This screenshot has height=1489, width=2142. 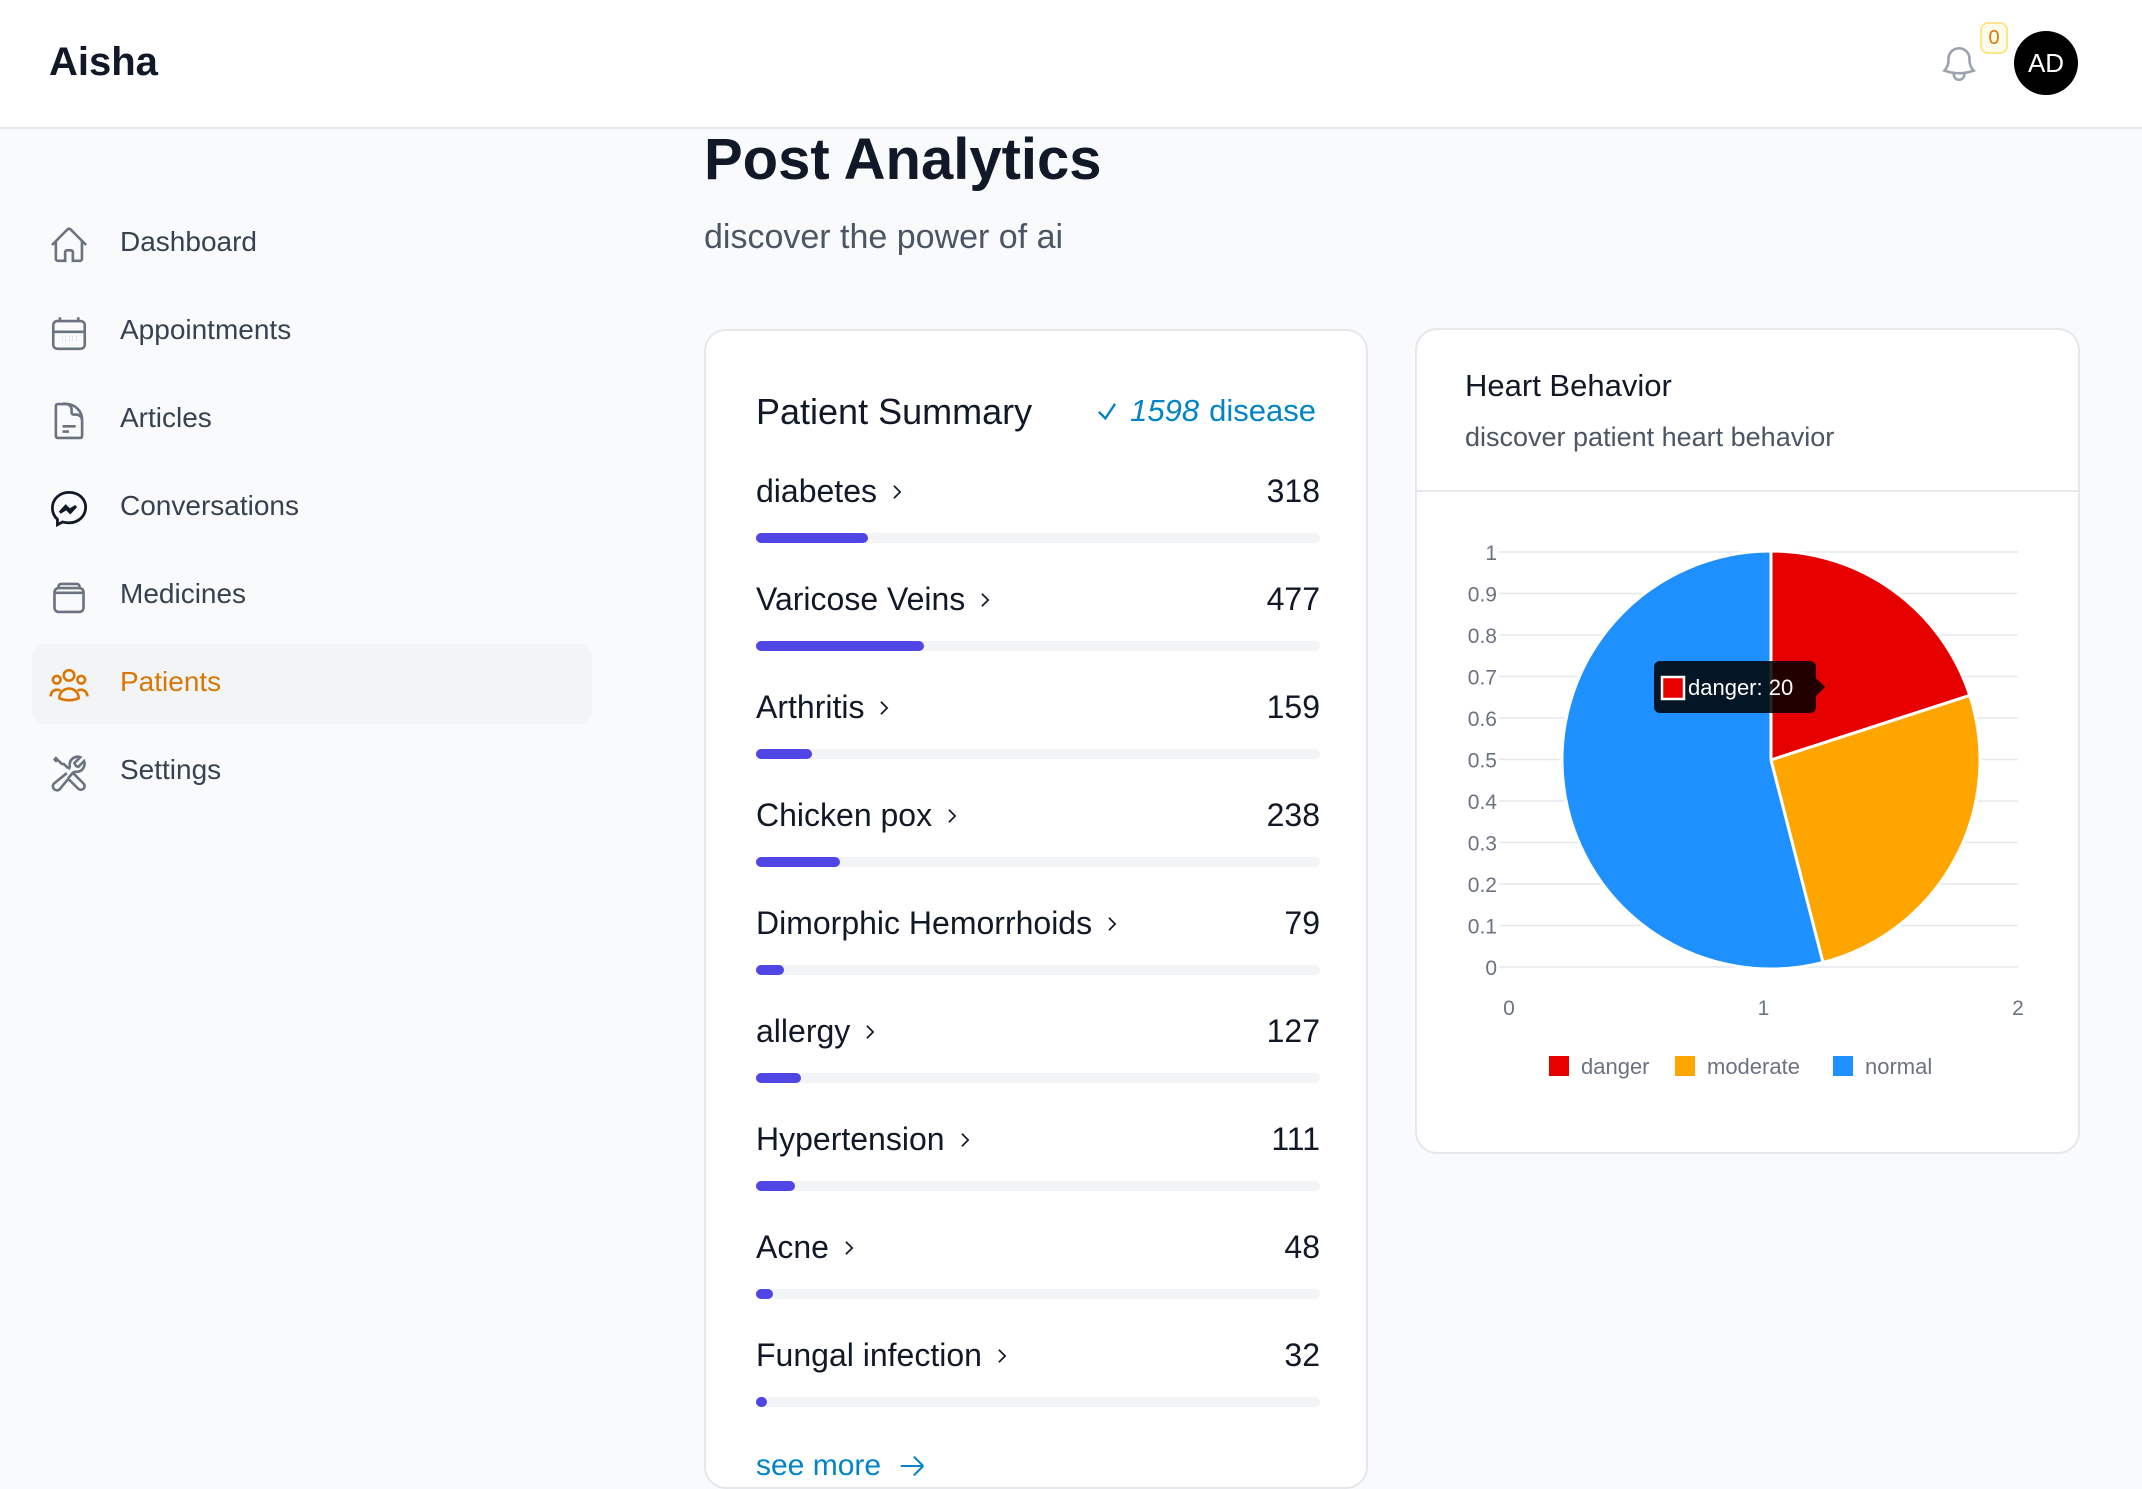 I want to click on disease-count: 238, so click(x=1293, y=815).